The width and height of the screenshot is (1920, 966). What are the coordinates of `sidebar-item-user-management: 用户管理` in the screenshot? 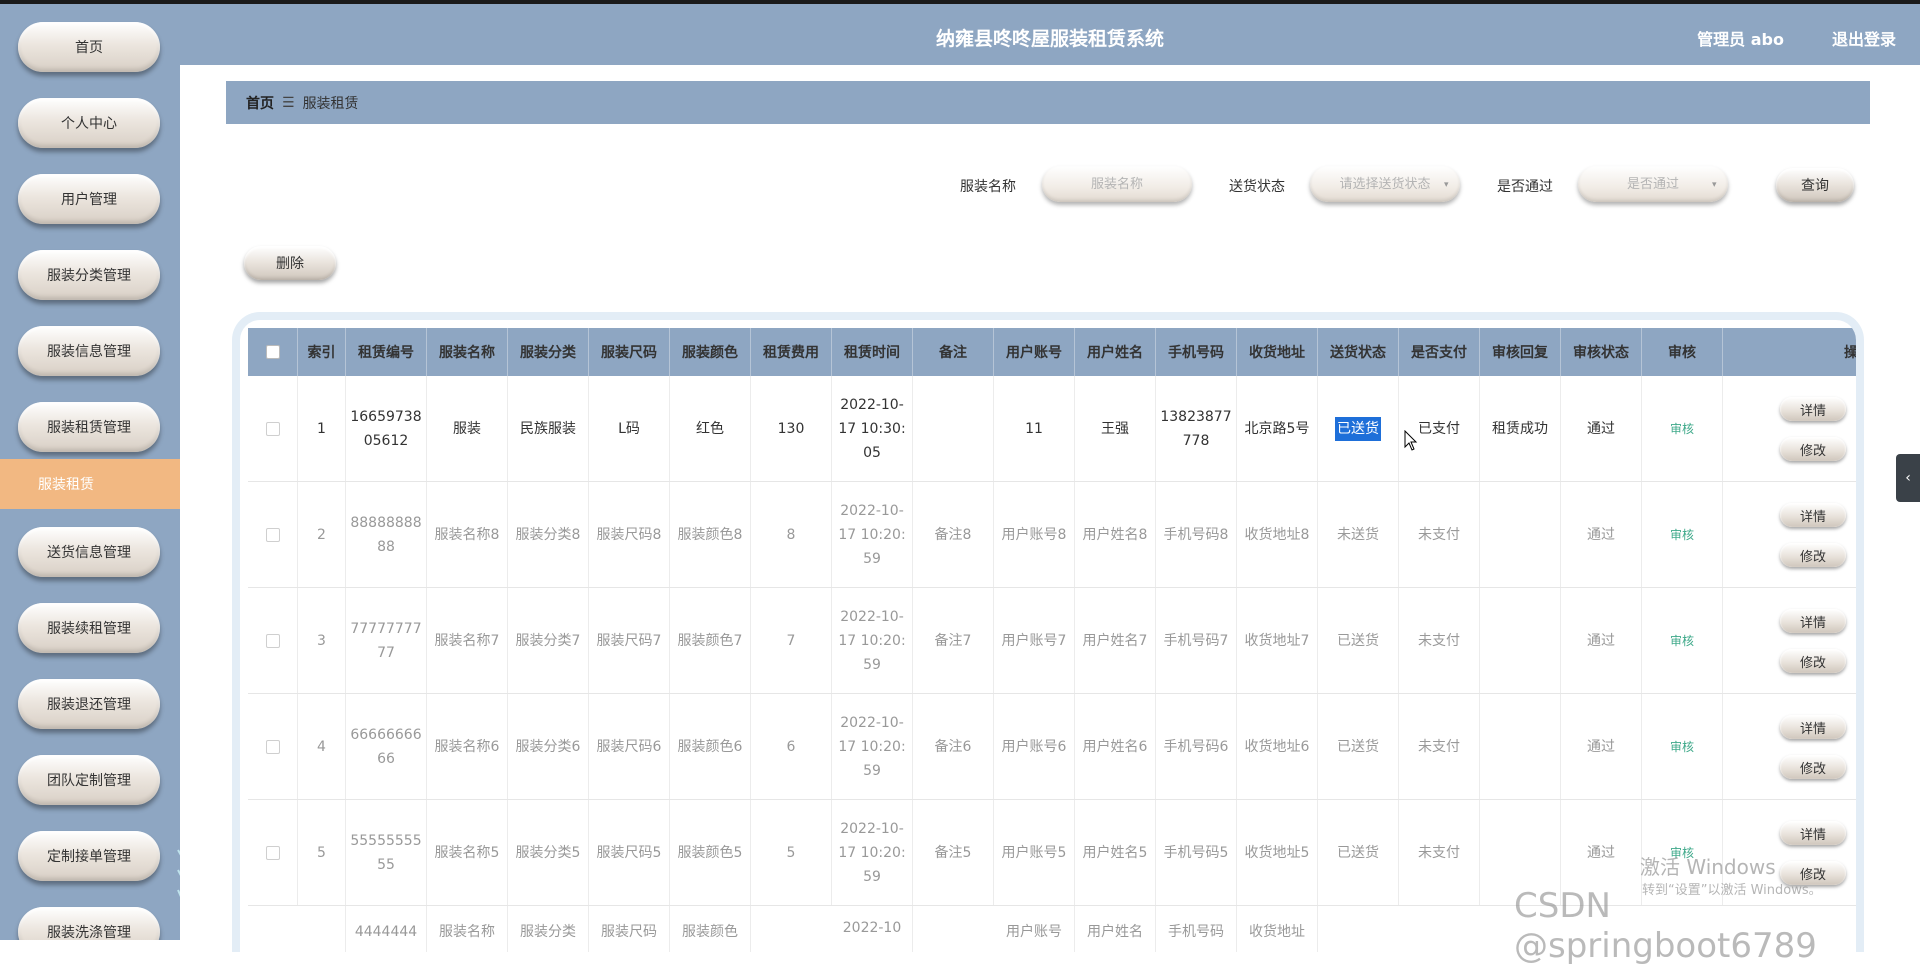 It's located at (89, 199).